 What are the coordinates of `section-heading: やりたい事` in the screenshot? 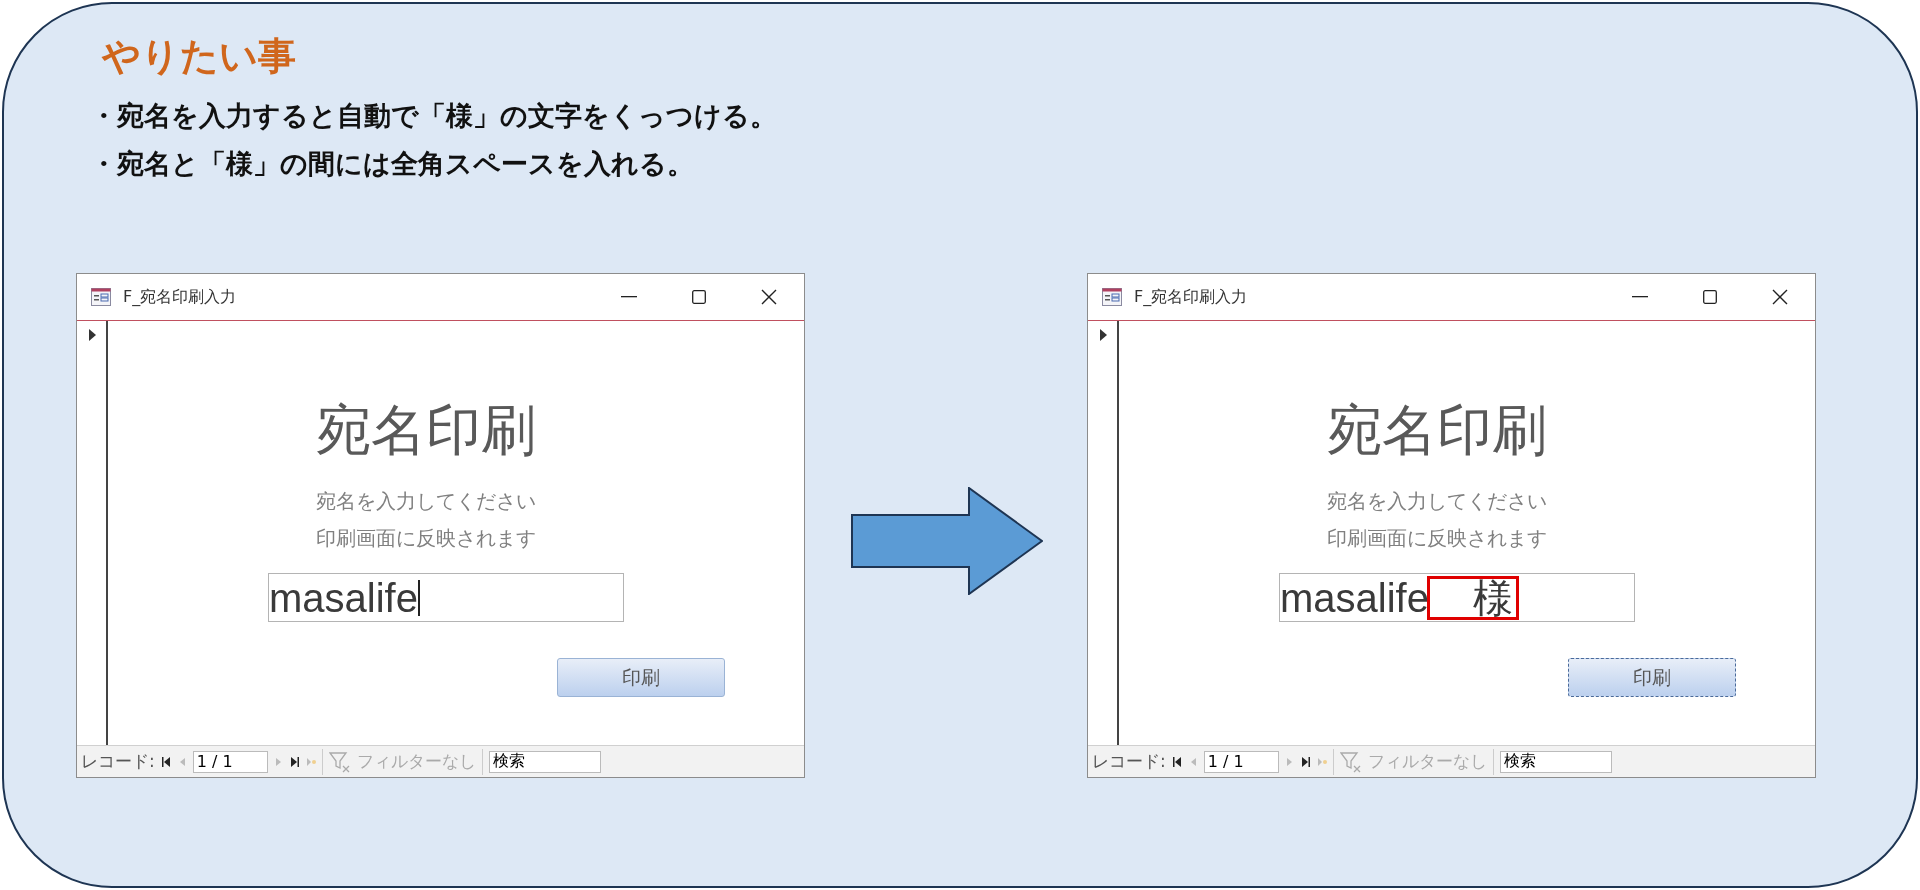 It's located at (199, 56).